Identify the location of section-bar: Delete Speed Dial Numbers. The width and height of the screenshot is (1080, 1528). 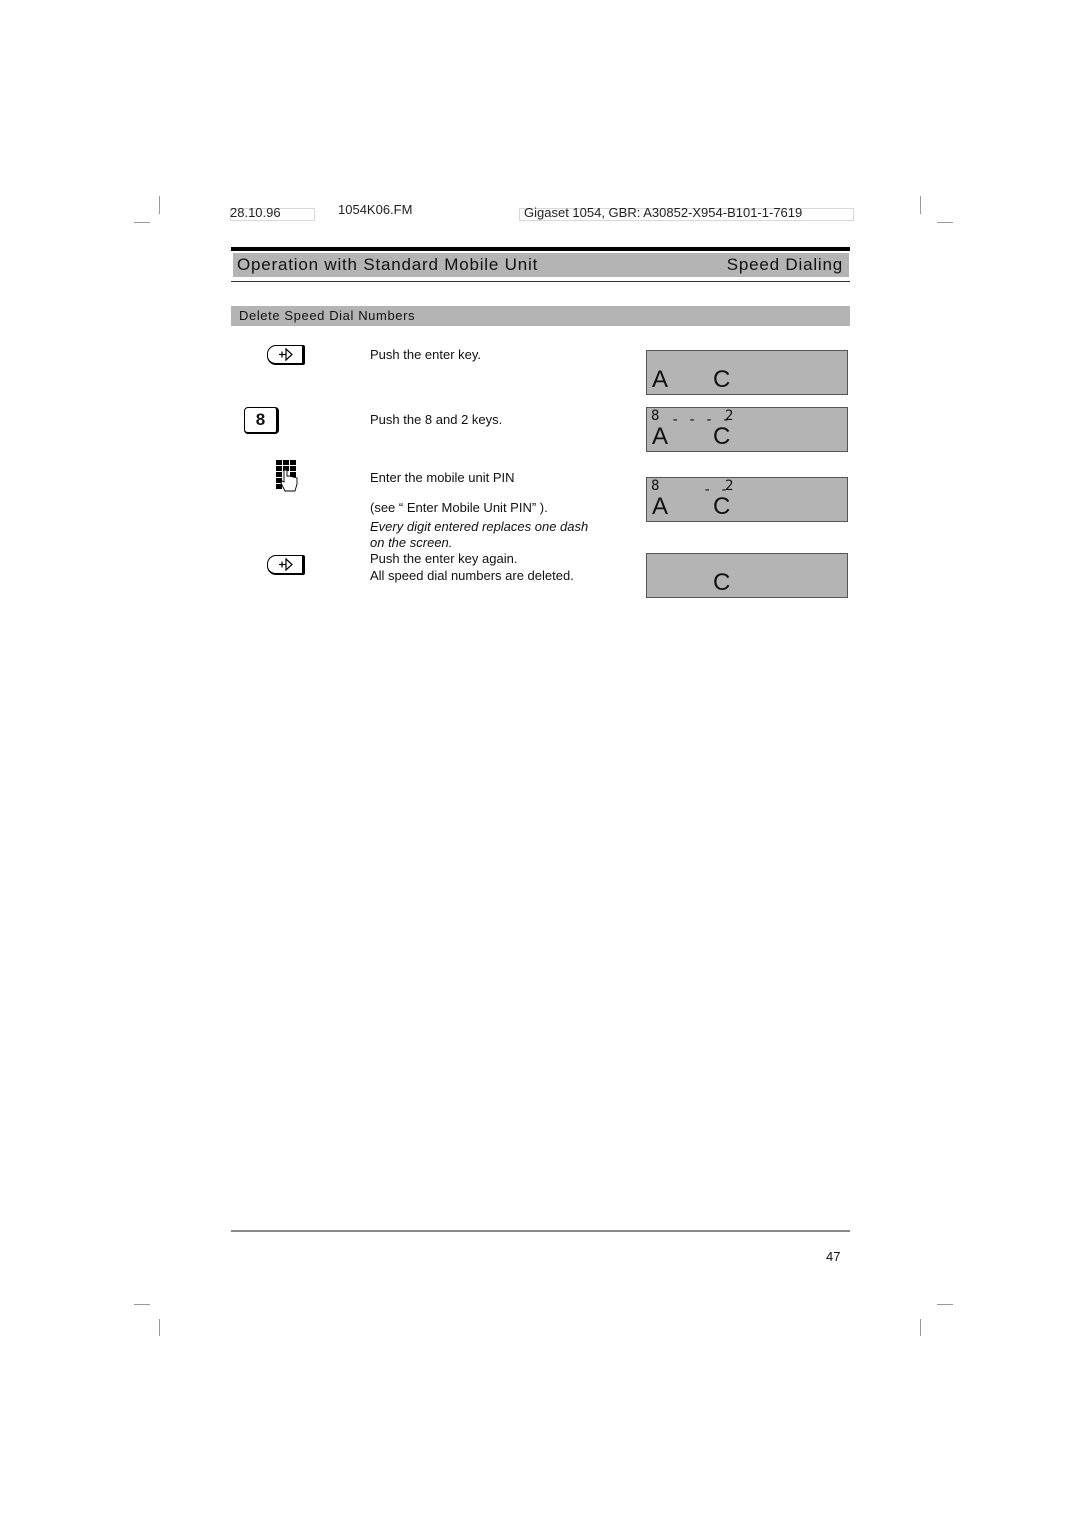
(540, 316).